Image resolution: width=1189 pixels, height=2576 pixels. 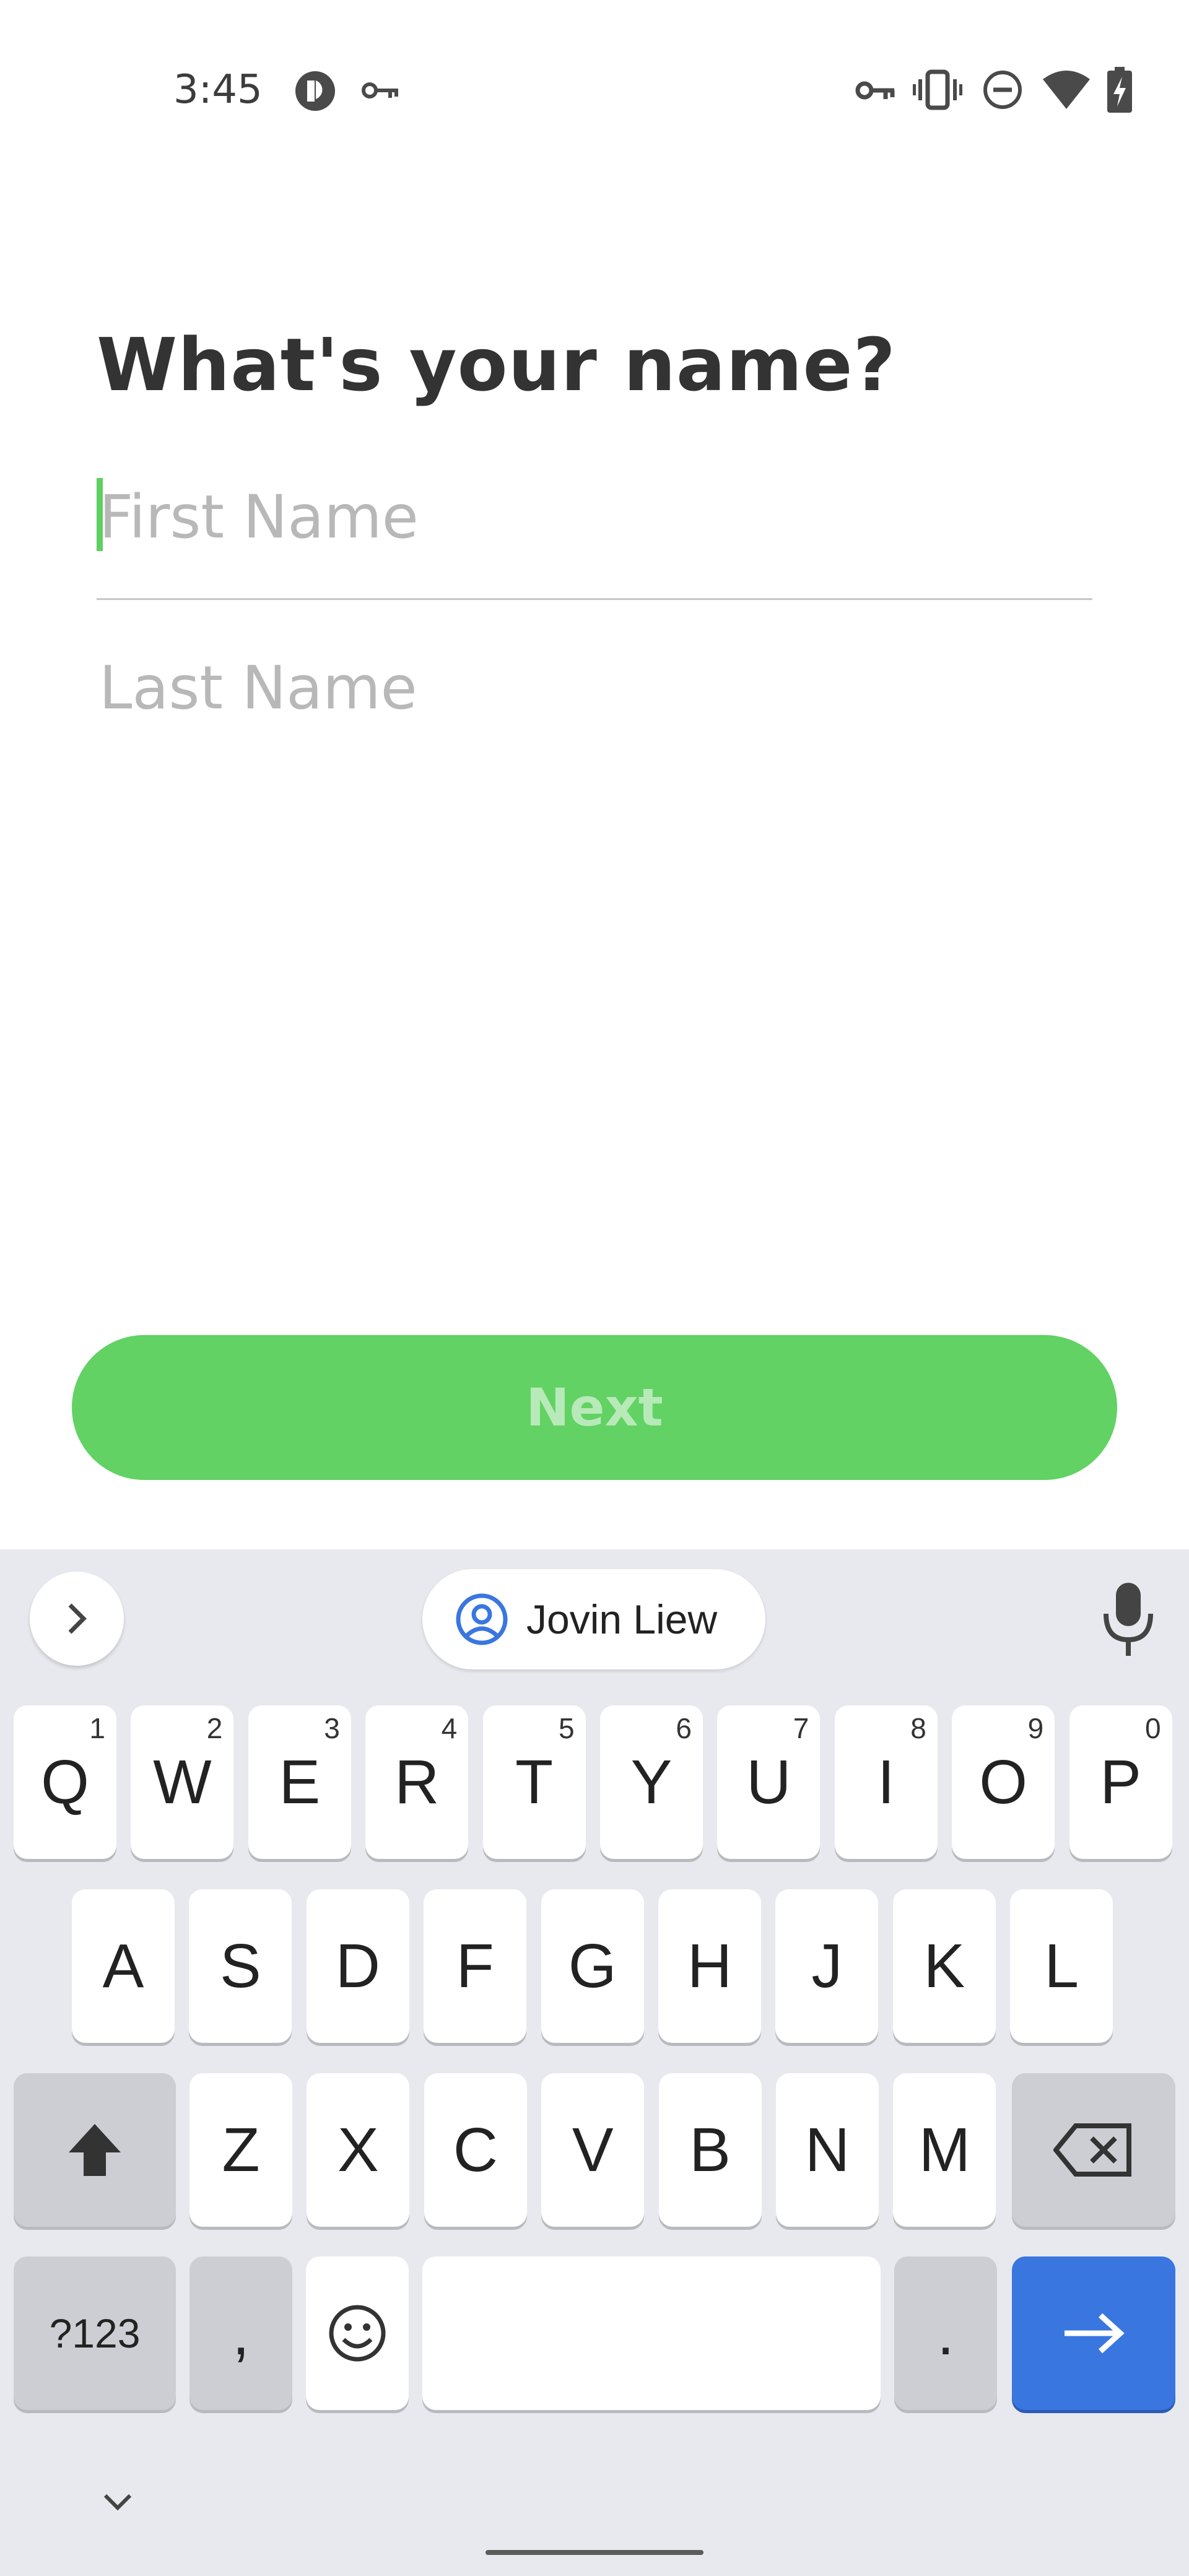 I want to click on status-time: 3:45, so click(x=218, y=90).